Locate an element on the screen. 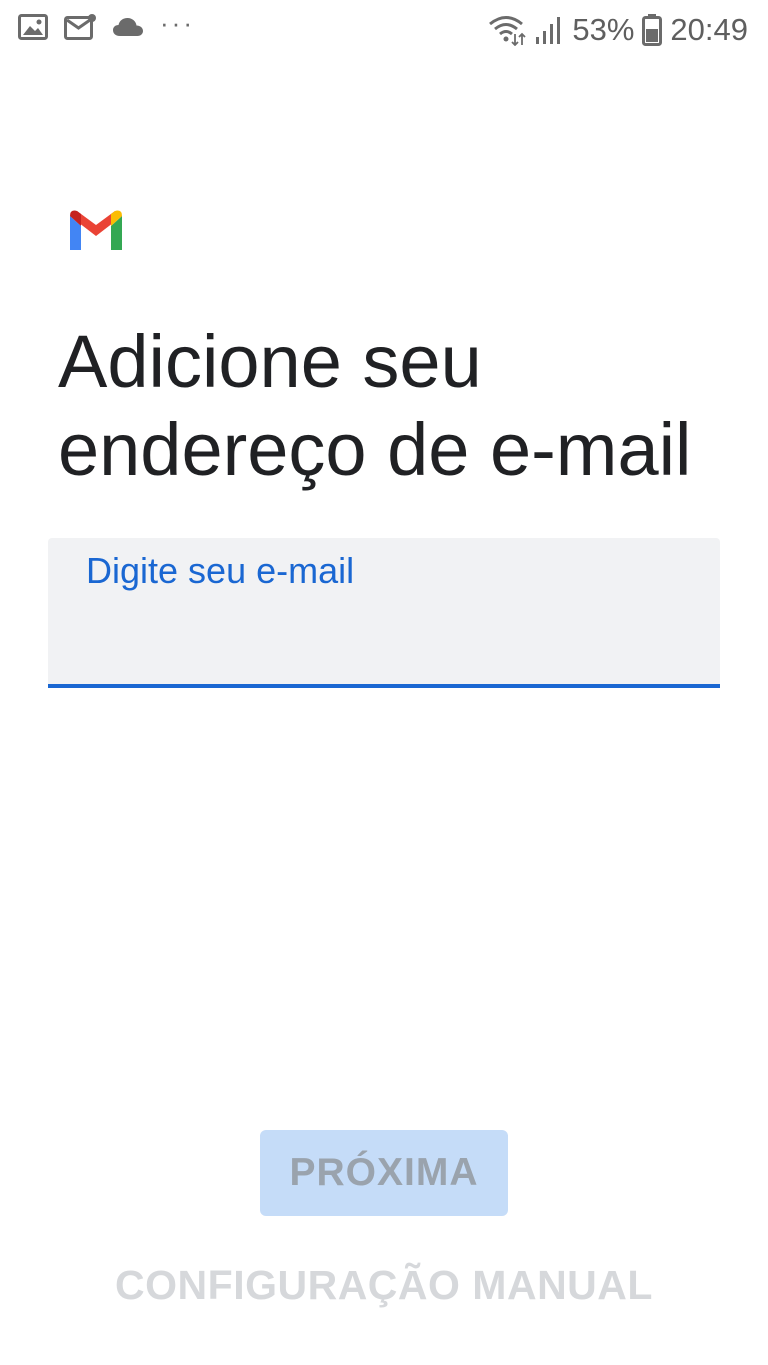 This screenshot has height=1365, width=768. battery-percentage: 53% is located at coordinates (603, 29).